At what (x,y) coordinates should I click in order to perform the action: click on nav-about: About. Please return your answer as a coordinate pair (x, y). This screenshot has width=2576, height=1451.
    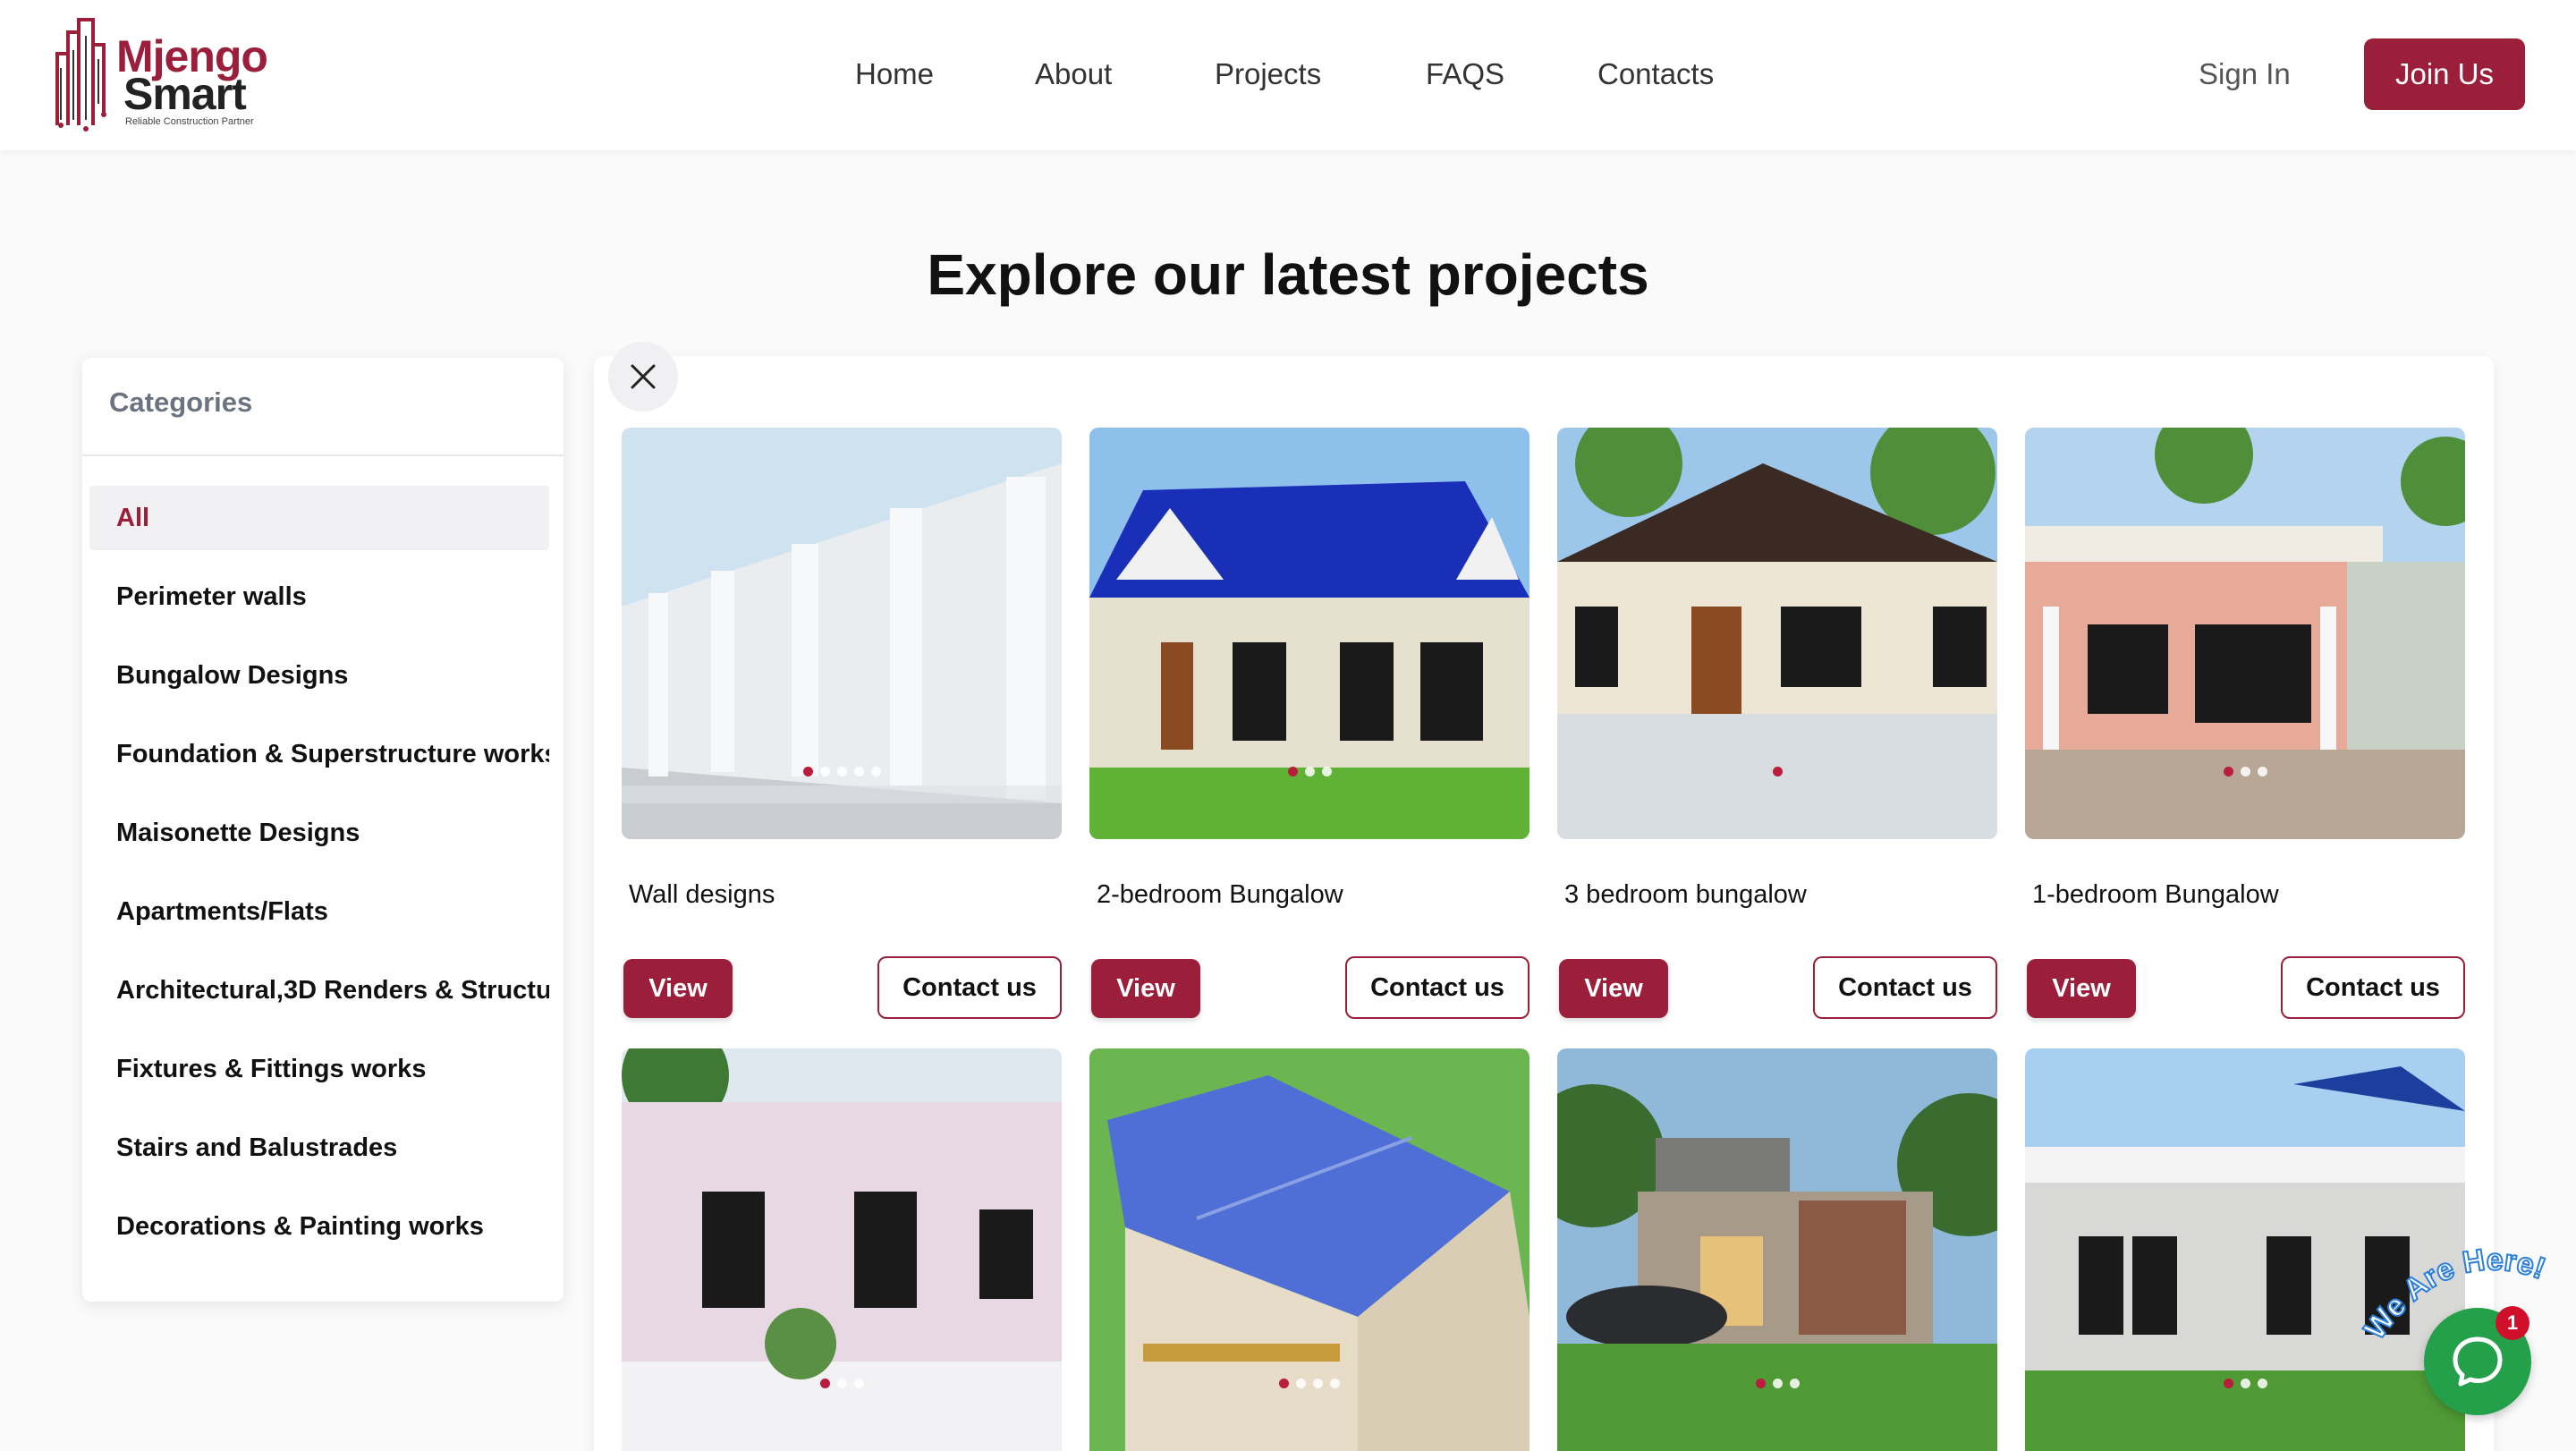
    Looking at the image, I should click on (1073, 74).